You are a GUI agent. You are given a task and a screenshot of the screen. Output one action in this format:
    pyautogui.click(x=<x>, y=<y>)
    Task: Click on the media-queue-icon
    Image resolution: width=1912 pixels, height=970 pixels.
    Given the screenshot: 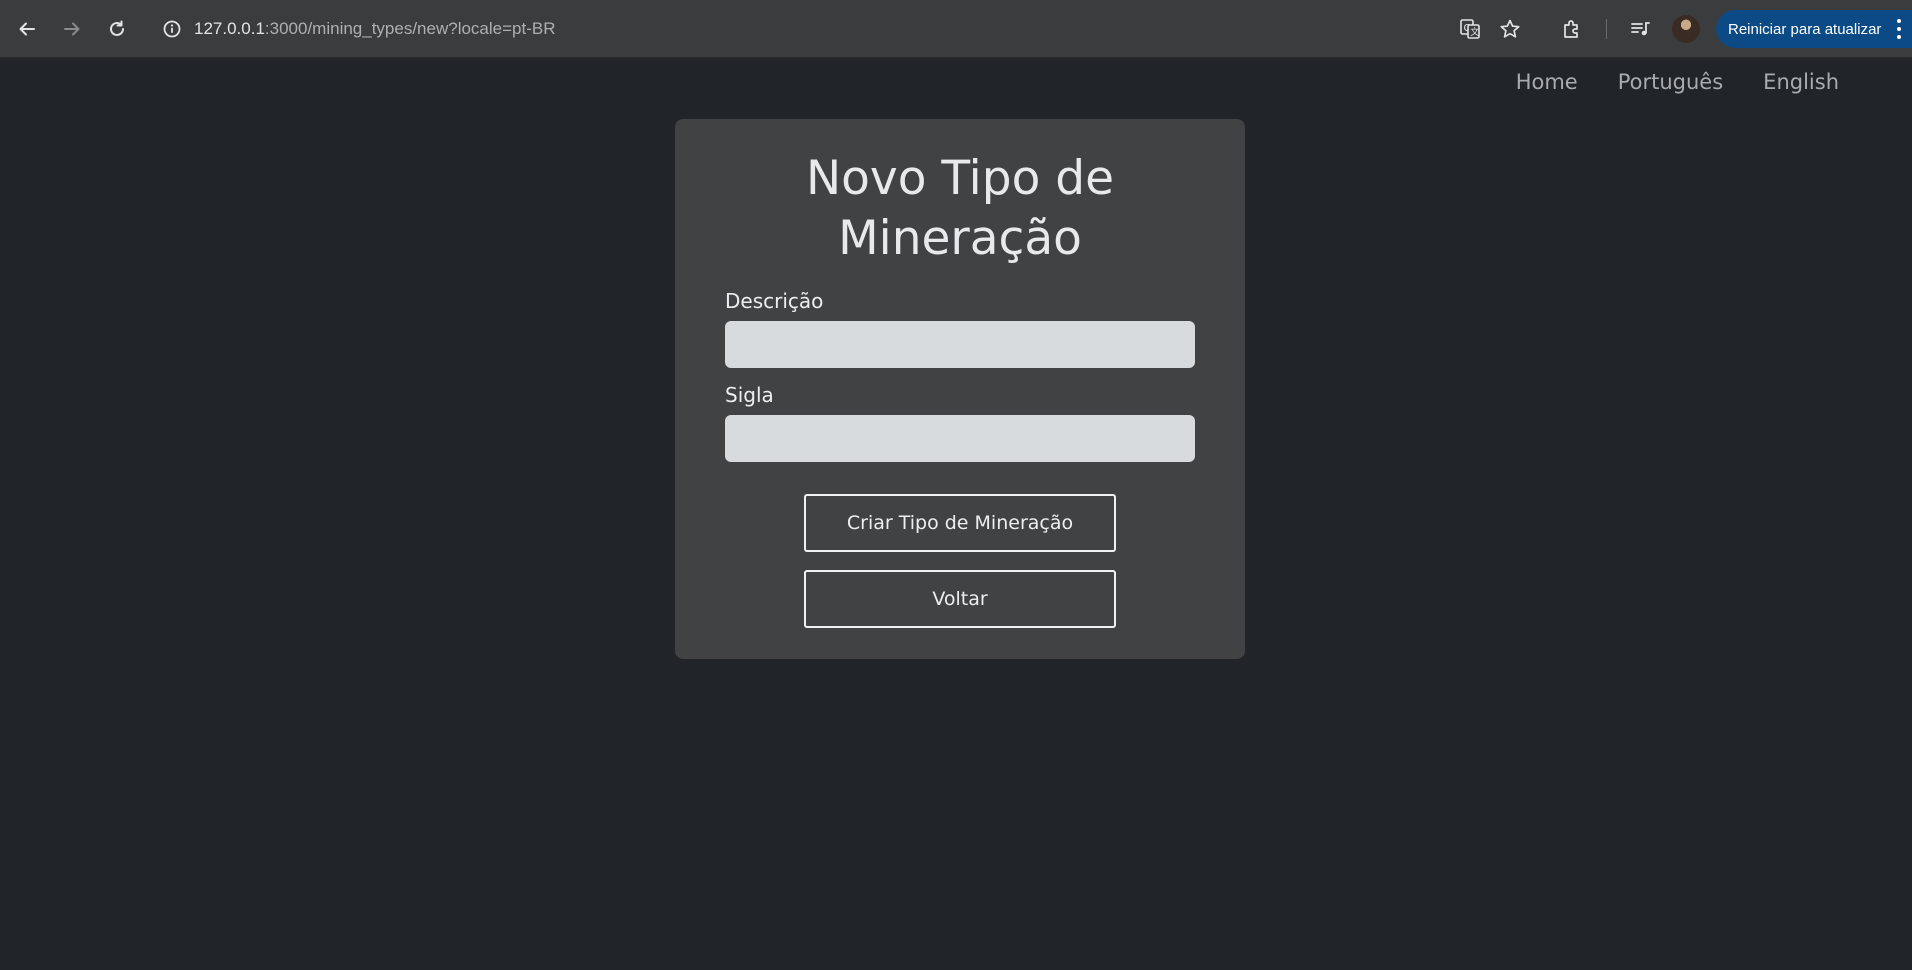 What is the action you would take?
    pyautogui.click(x=1640, y=29)
    